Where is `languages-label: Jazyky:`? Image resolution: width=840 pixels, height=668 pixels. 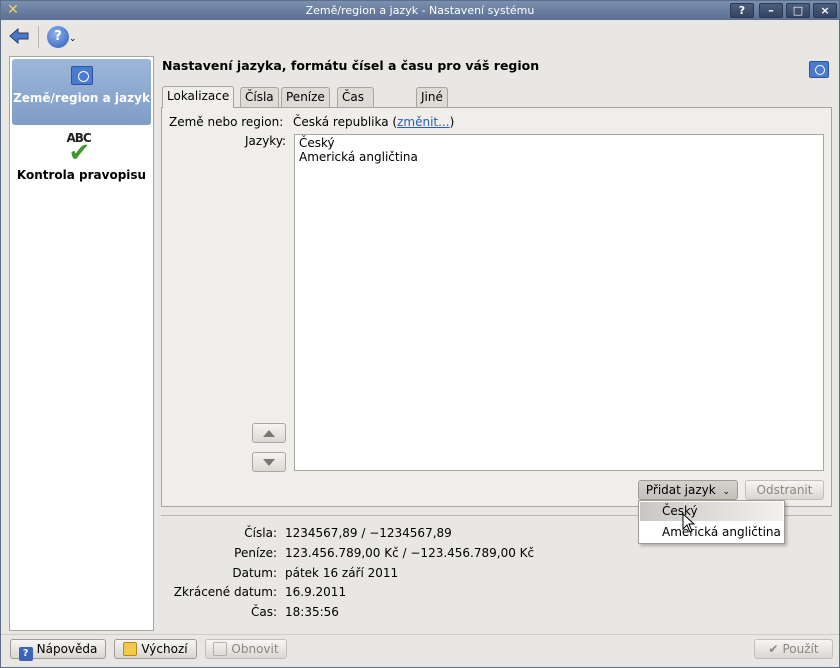
languages-label: Jazyky: is located at coordinates (266, 141).